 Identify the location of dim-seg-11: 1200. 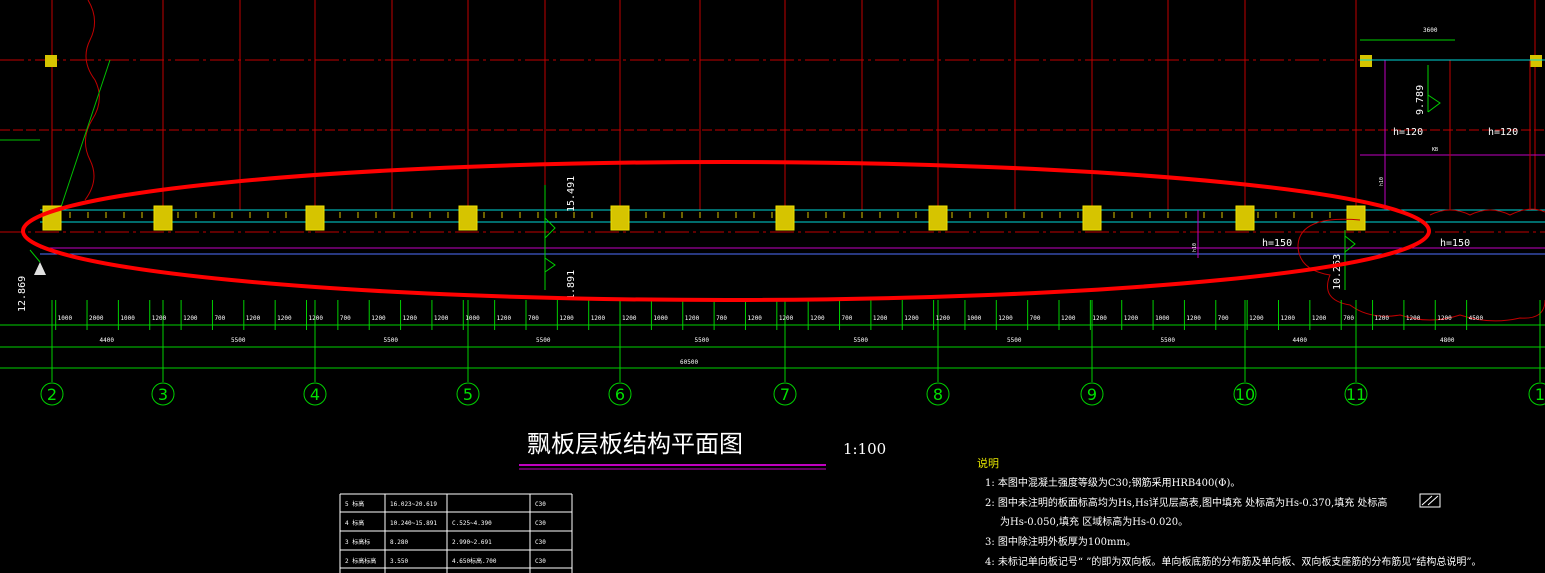
(410, 318).